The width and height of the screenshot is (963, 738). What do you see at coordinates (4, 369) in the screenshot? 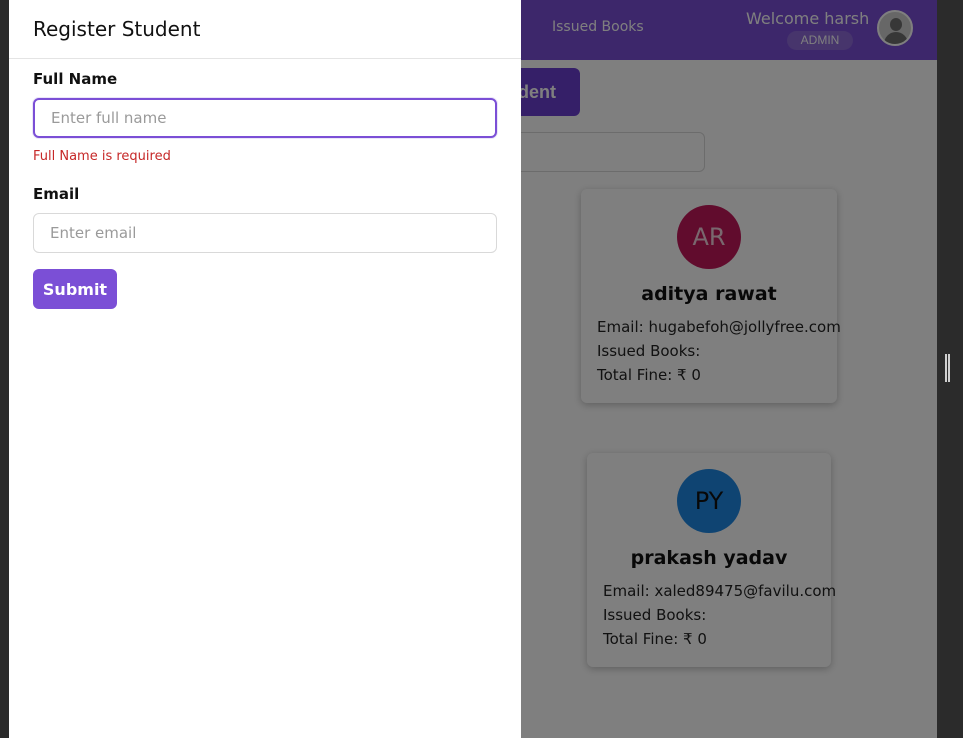
I see `window-left-edge` at bounding box center [4, 369].